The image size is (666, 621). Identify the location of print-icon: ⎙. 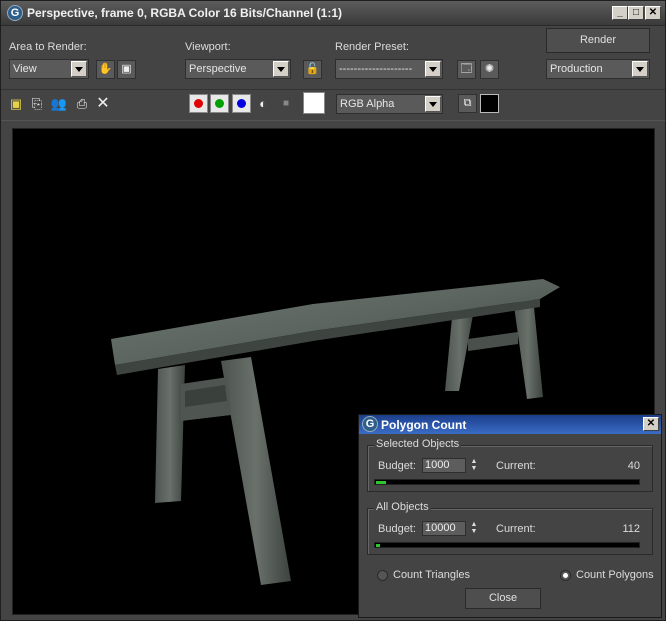
(82, 104).